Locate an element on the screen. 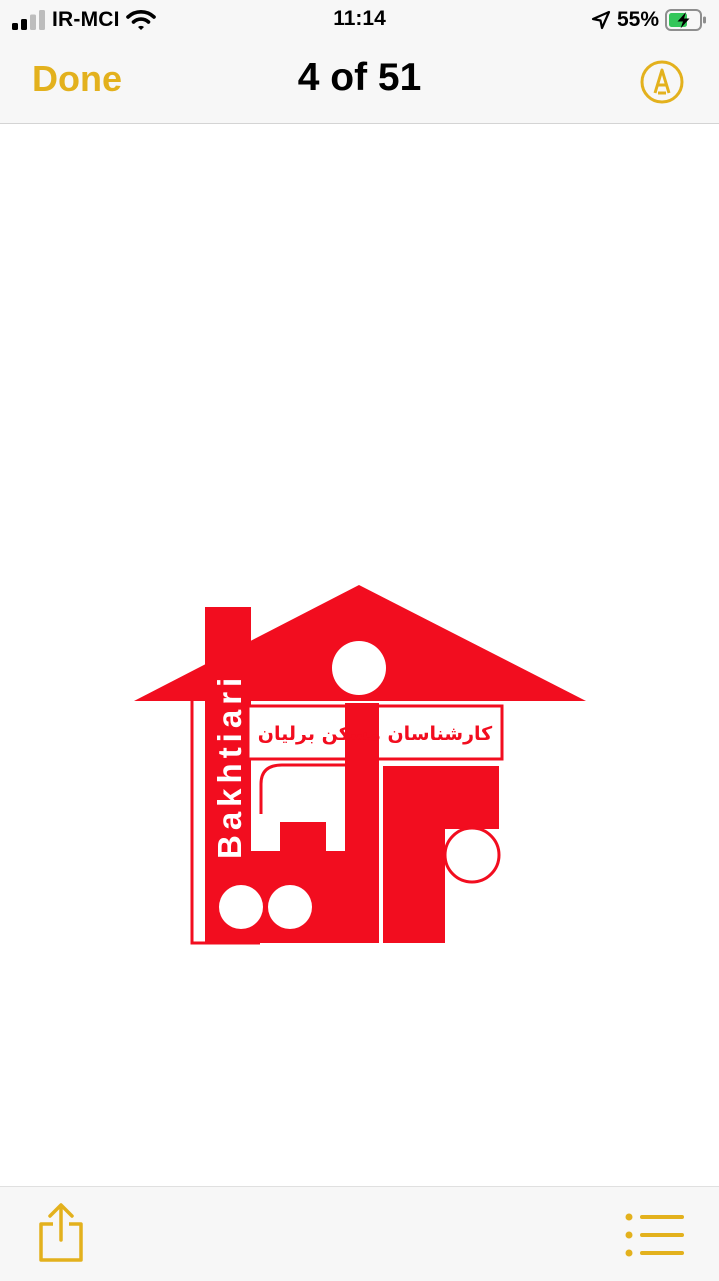  status-right: 55% is located at coordinates (649, 20).